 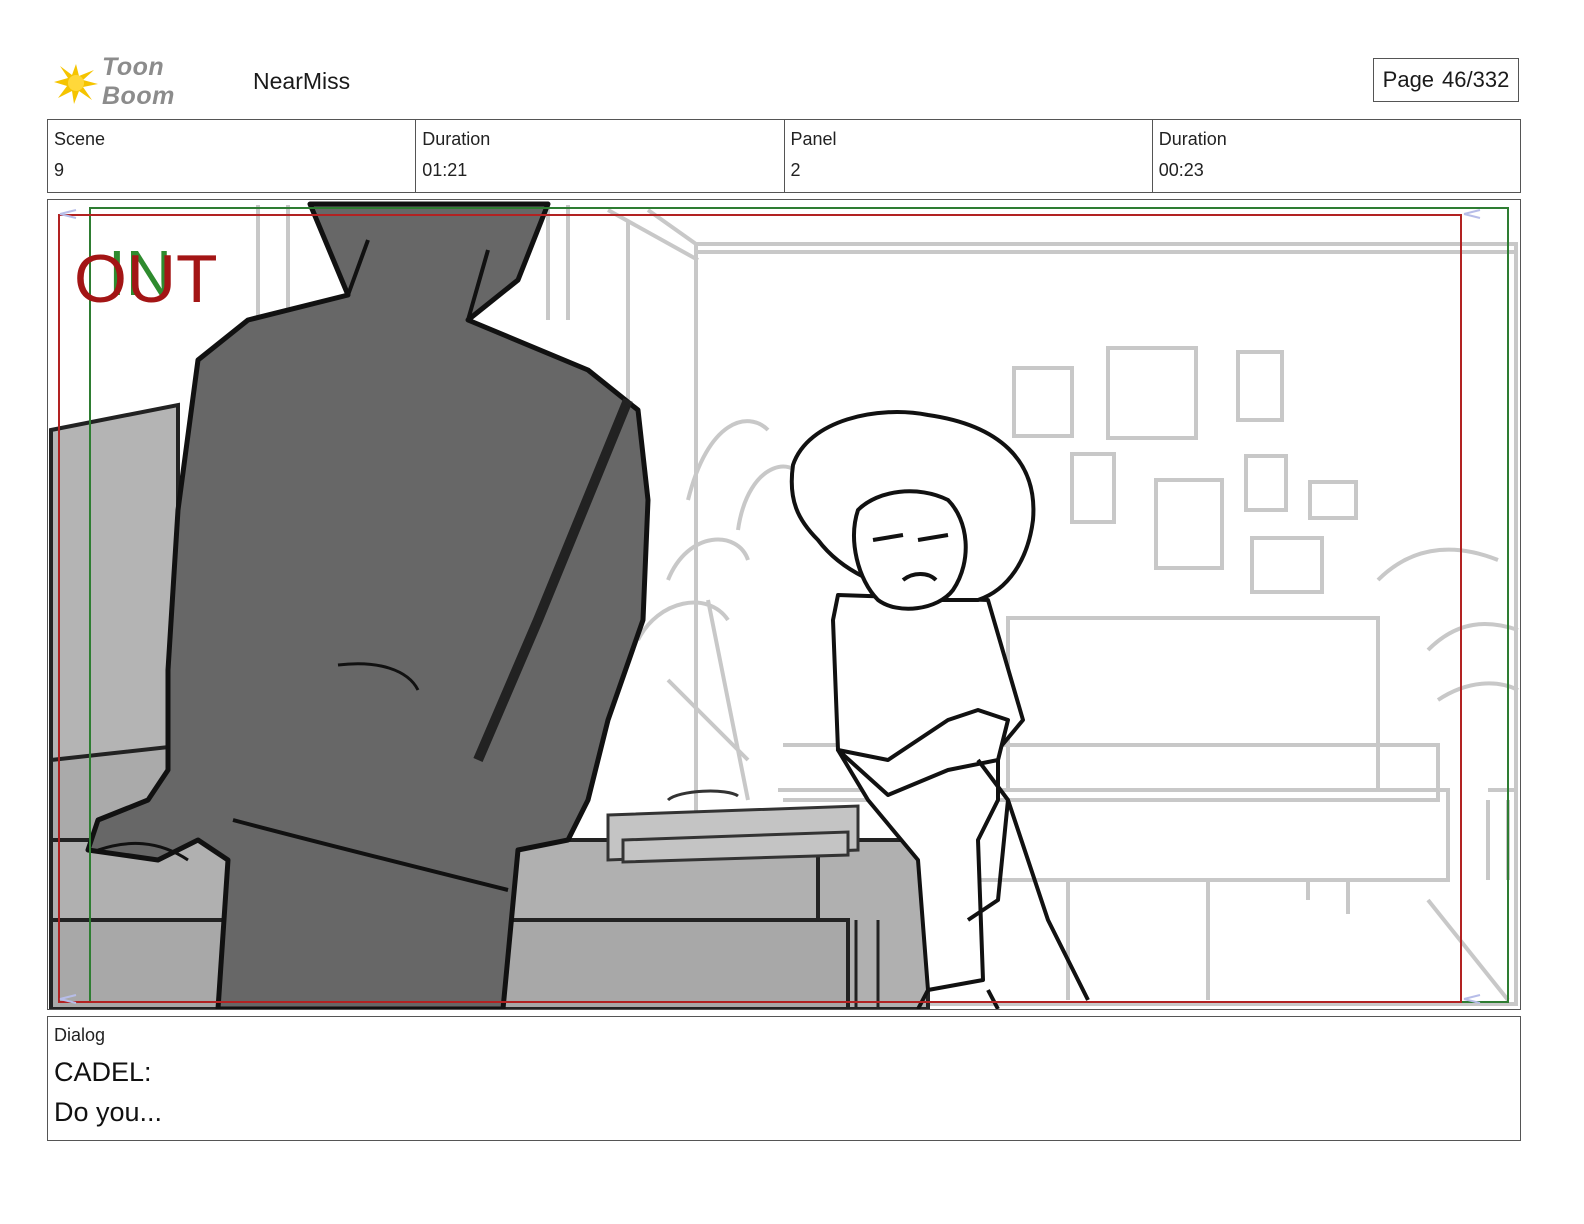 What do you see at coordinates (1192, 139) in the screenshot?
I see `panel-duration-label: Duration` at bounding box center [1192, 139].